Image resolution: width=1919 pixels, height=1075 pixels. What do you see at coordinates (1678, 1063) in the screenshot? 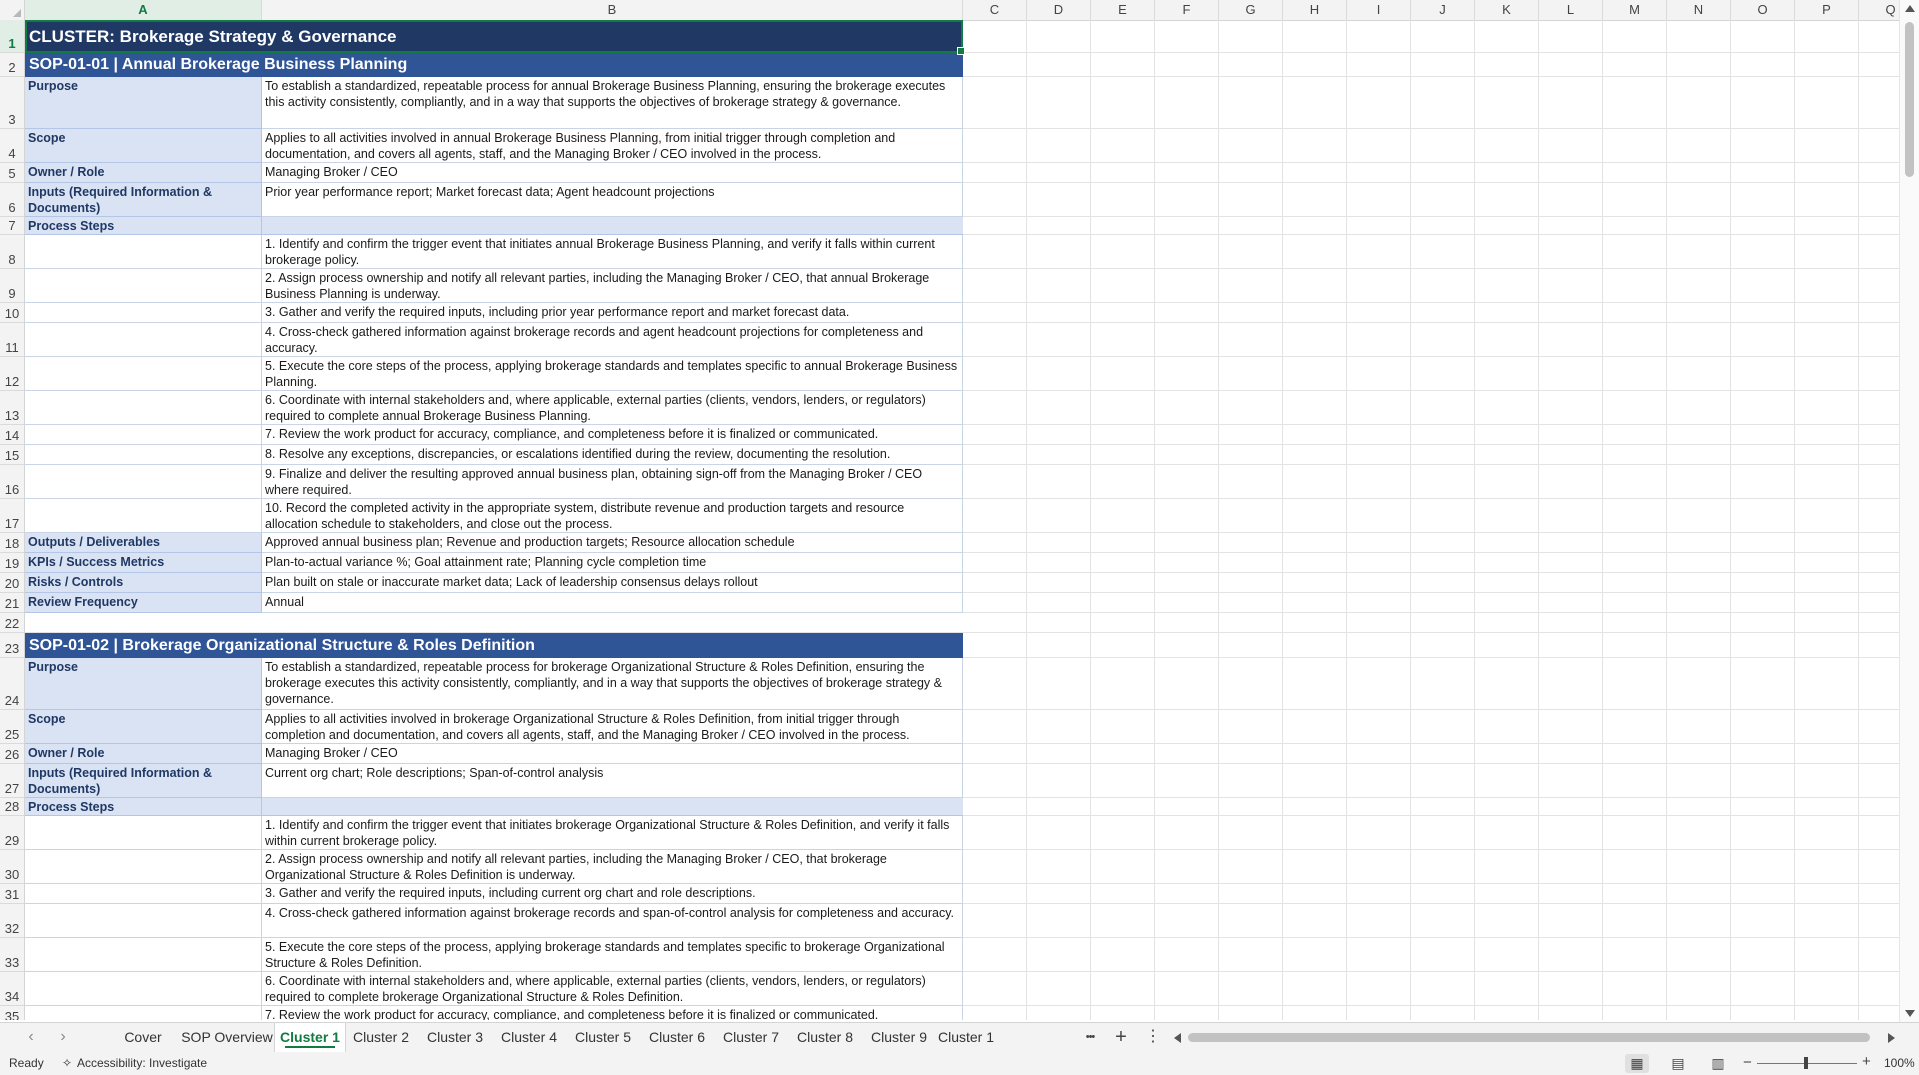
I see `page-layout-button: ▤` at bounding box center [1678, 1063].